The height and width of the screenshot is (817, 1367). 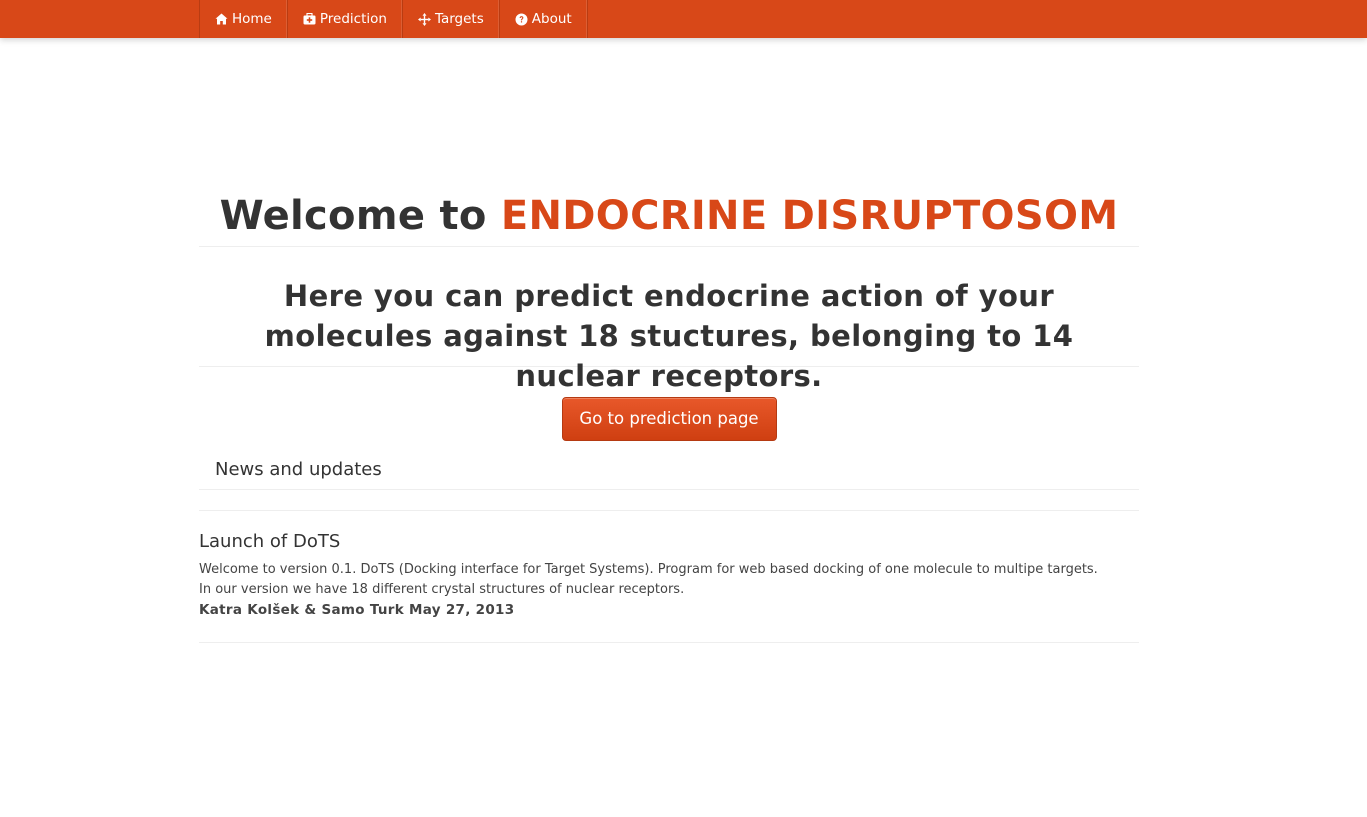 I want to click on main-nav: Home Prediction Targets About, so click(x=393, y=19).